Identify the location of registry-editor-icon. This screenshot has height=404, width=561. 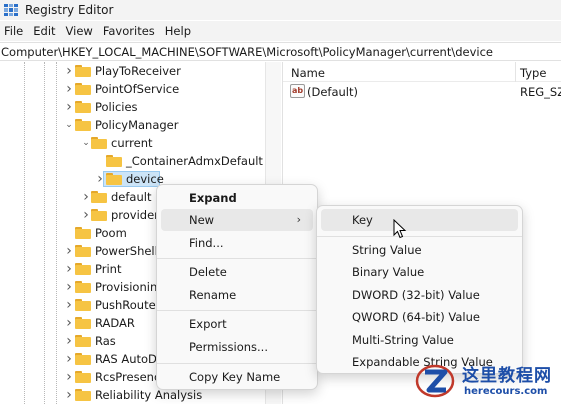
(11, 10).